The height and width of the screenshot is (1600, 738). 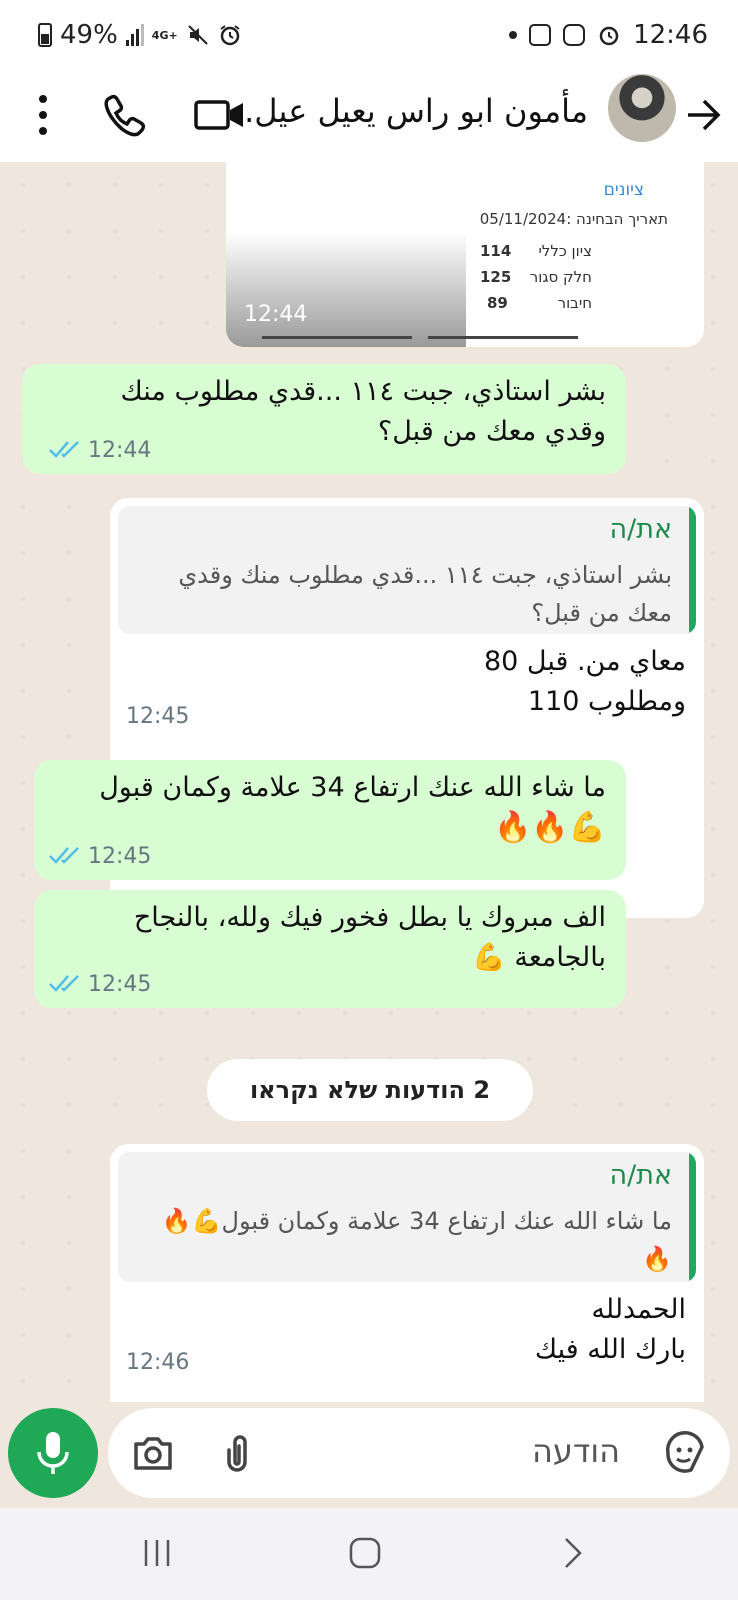 I want to click on back-icon, so click(x=573, y=1553).